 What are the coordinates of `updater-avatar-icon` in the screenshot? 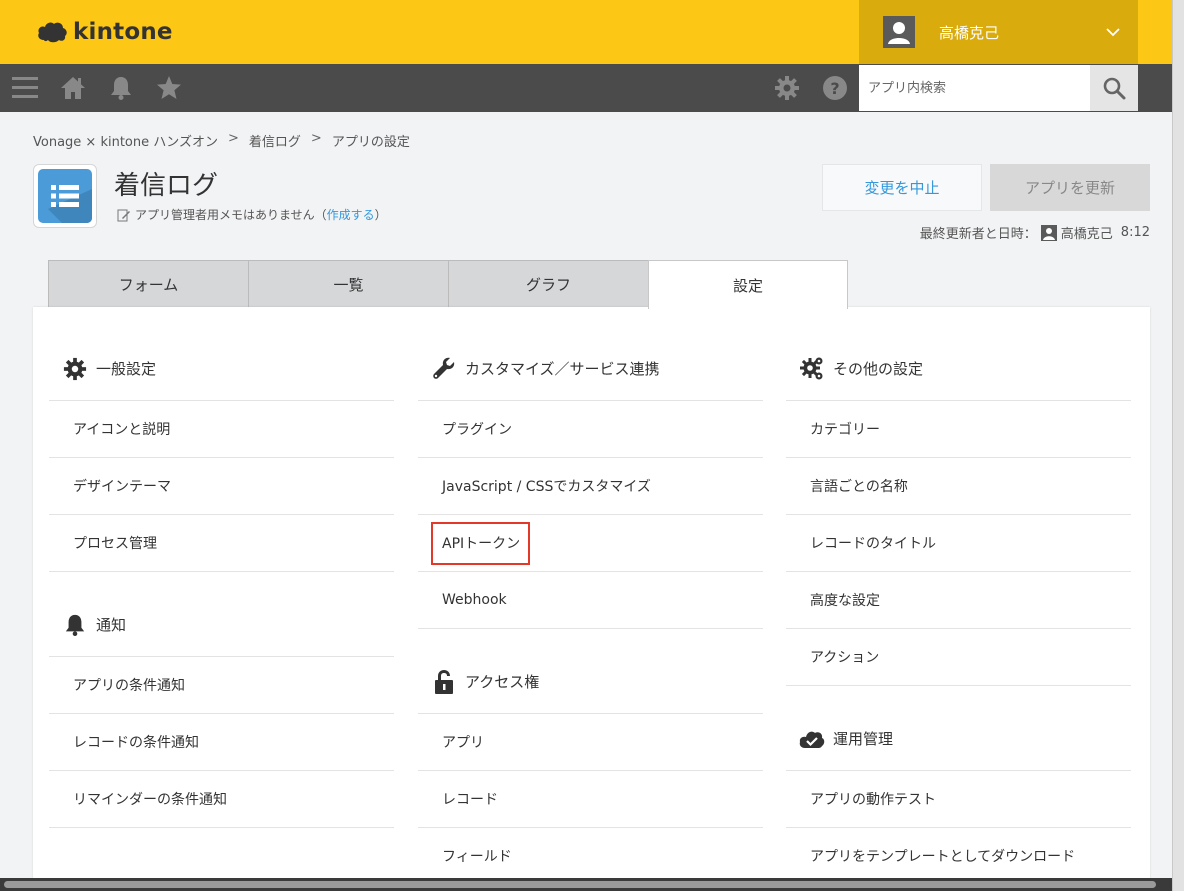 It's located at (1048, 232).